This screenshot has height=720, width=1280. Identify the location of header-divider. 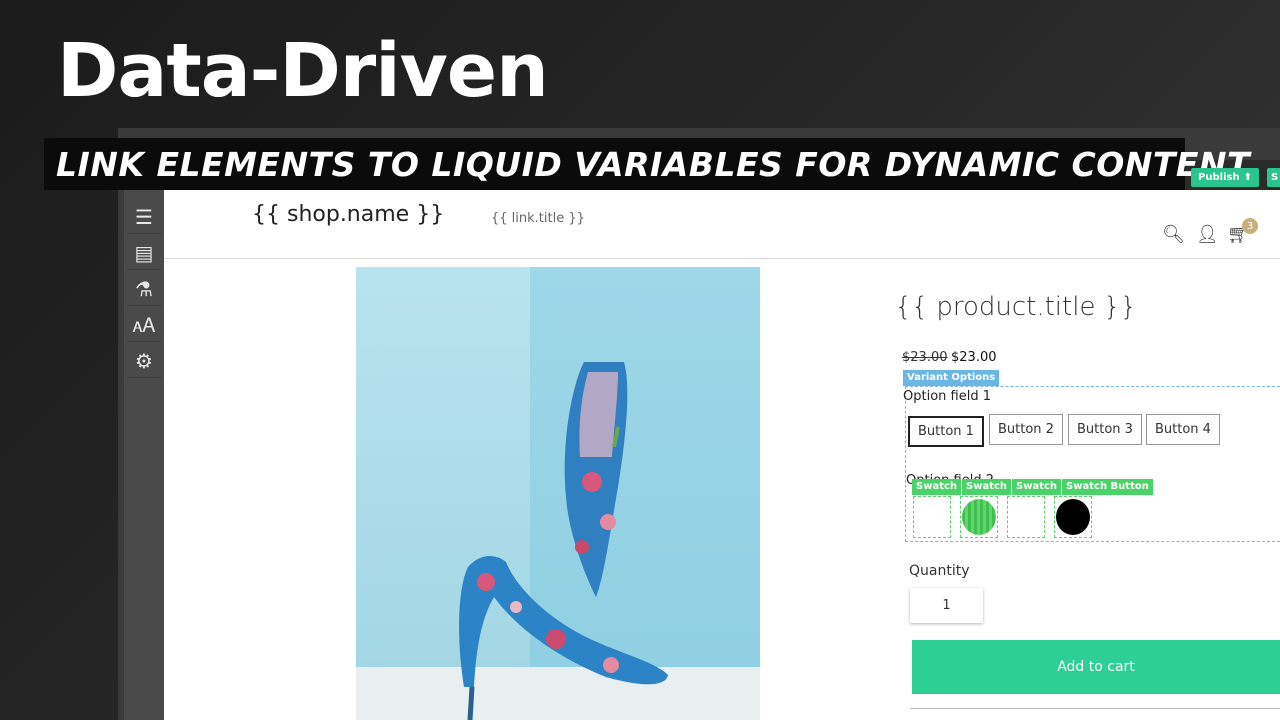
(722, 258).